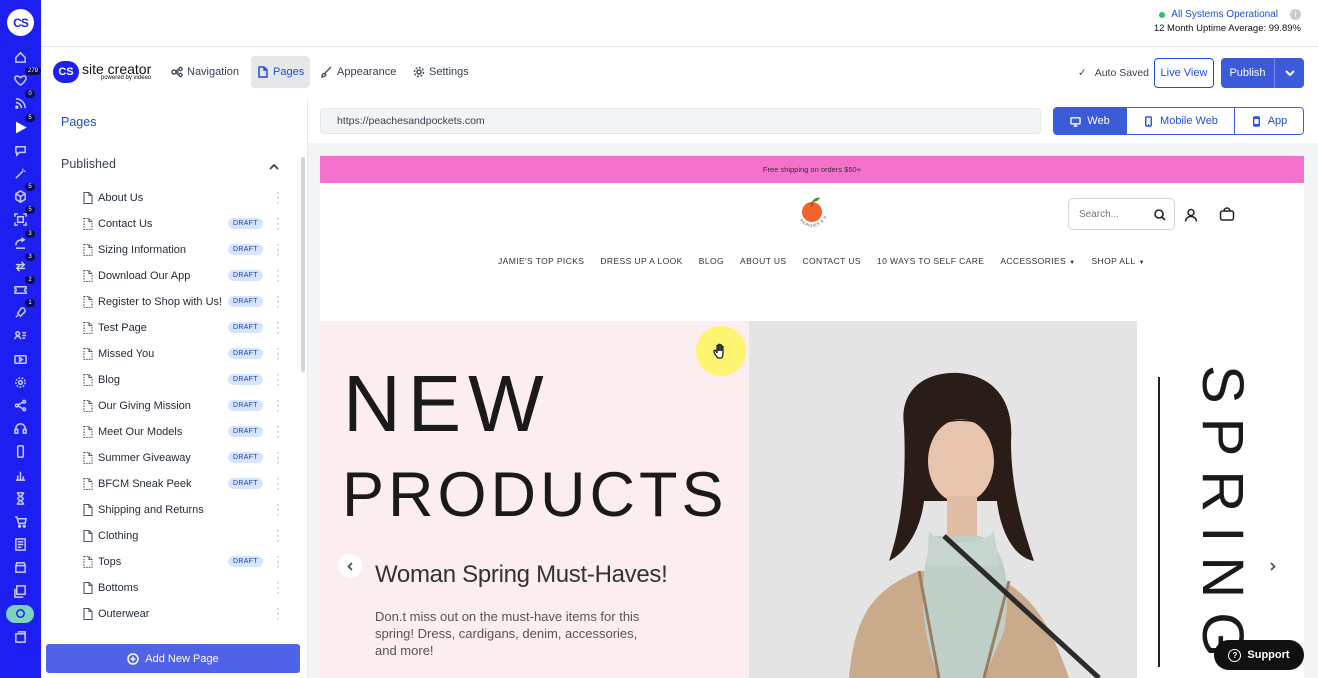  What do you see at coordinates (183, 587) in the screenshot?
I see `page-item: Bottoms · · ·` at bounding box center [183, 587].